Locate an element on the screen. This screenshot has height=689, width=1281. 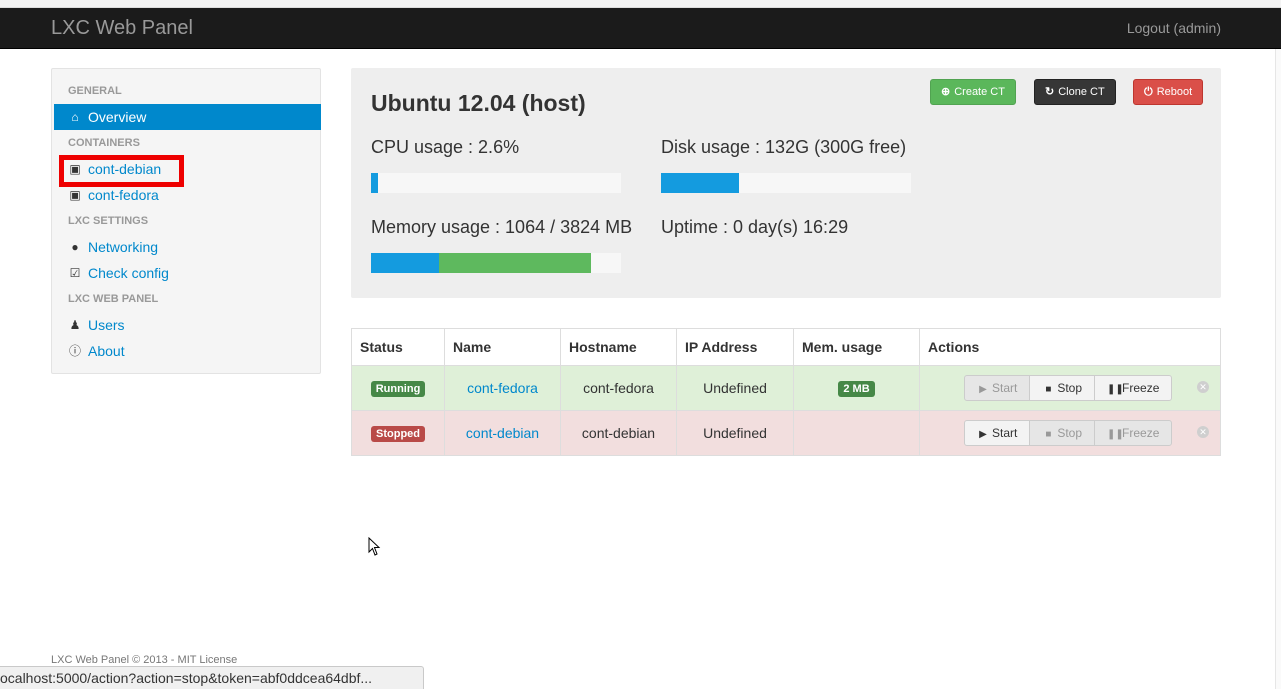
name-cell: cont-debian is located at coordinates (502, 433).